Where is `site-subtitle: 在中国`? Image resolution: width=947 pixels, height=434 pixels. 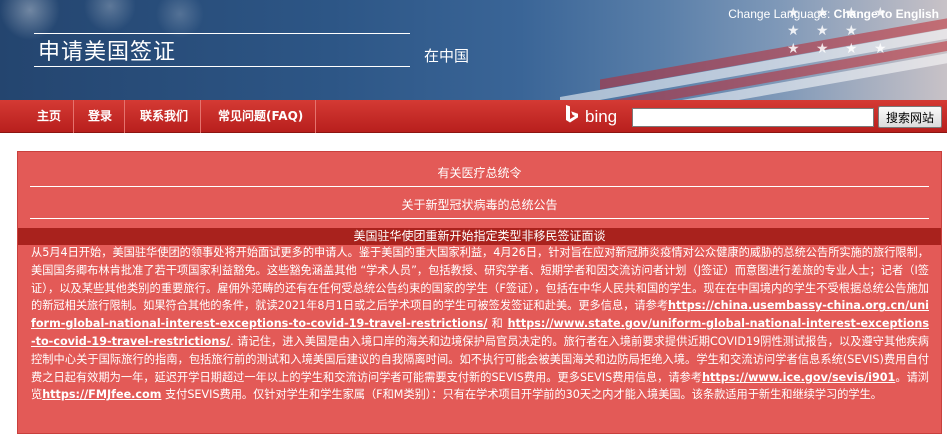
site-subtitle: 在中国 is located at coordinates (447, 56).